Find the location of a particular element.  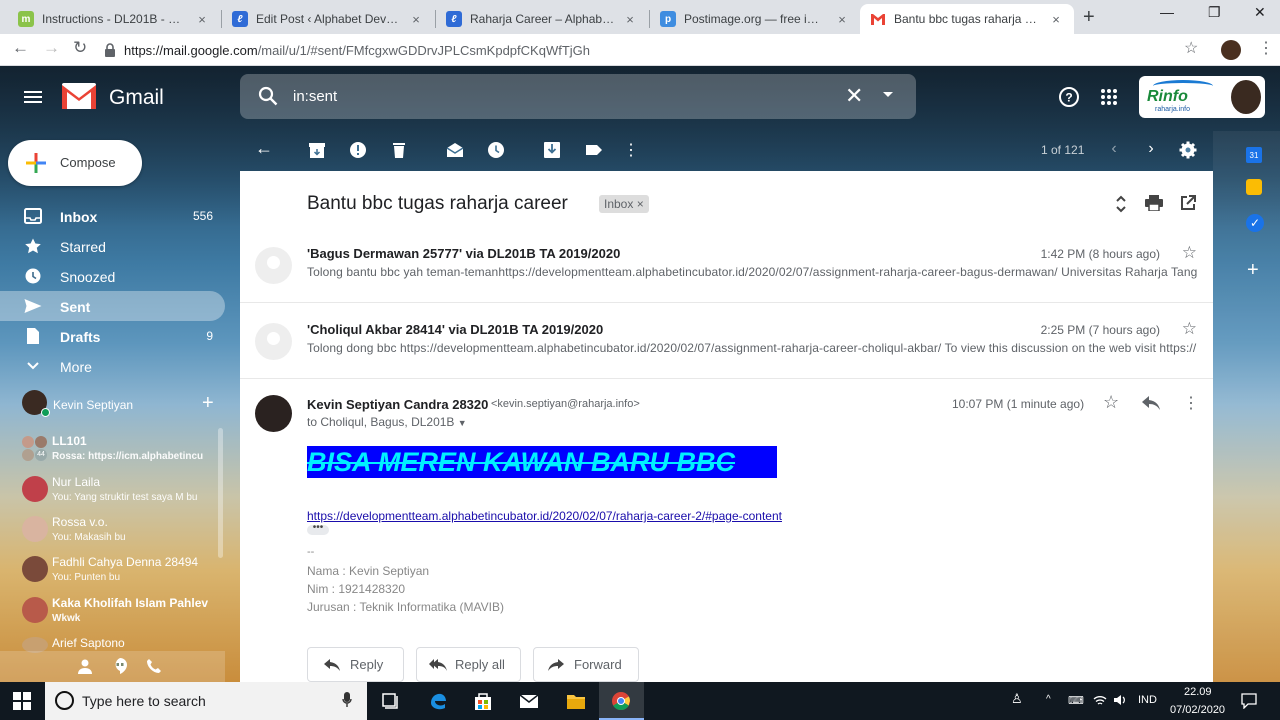

apps-grid-icon is located at coordinates (1109, 97).